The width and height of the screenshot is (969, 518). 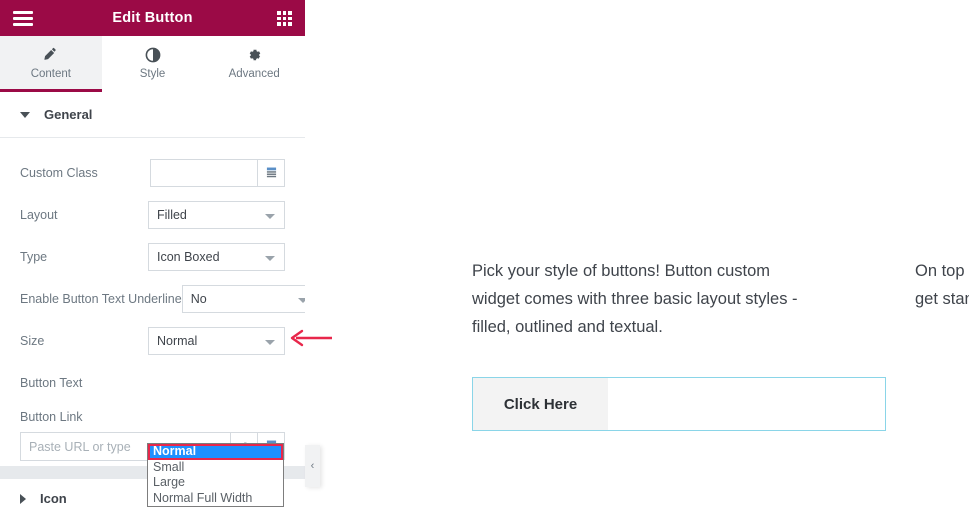 What do you see at coordinates (34, 257) in the screenshot?
I see `type-label: Type` at bounding box center [34, 257].